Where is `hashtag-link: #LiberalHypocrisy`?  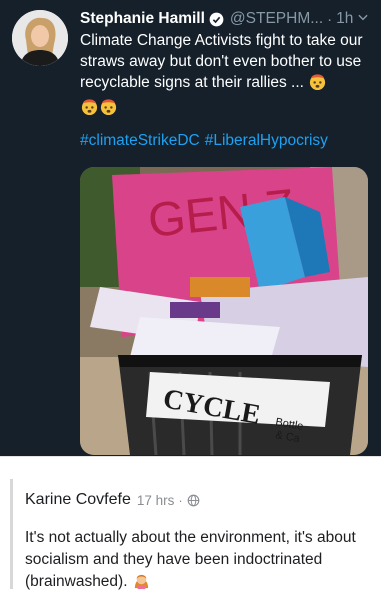
hashtag-link: #LiberalHypocrisy is located at coordinates (266, 140).